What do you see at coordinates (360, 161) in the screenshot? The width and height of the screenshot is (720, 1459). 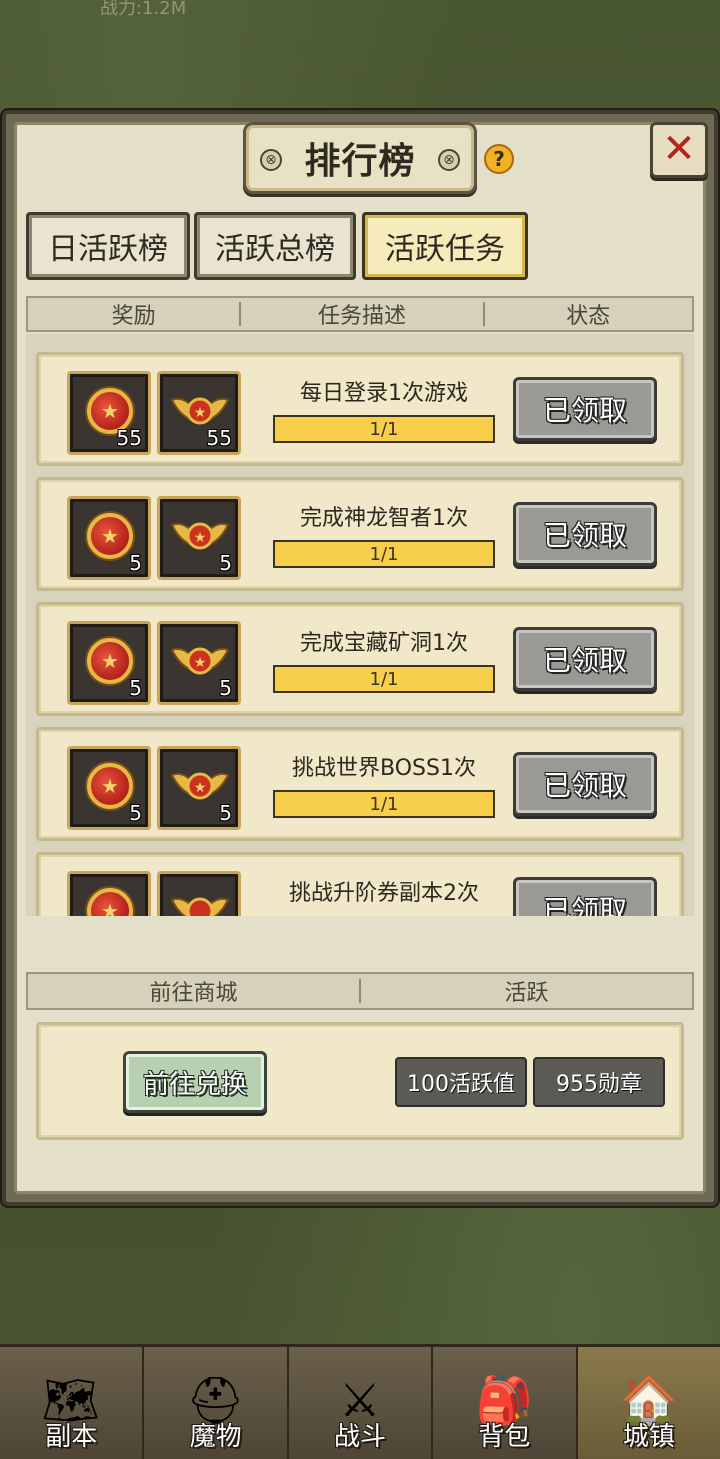 I see `page-title: 排行榜` at bounding box center [360, 161].